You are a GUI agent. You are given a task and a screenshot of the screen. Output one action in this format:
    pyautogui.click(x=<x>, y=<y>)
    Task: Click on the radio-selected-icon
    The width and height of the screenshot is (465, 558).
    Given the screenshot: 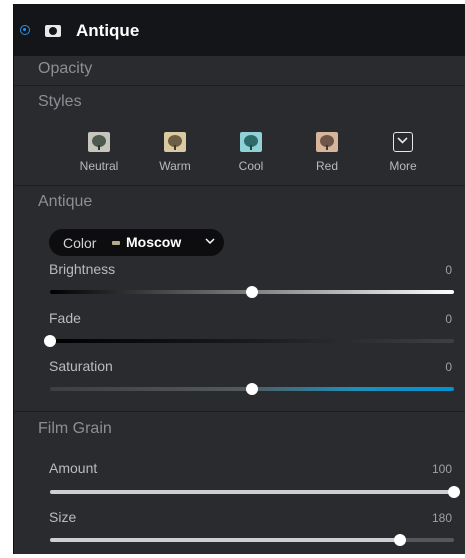 What is the action you would take?
    pyautogui.click(x=25, y=30)
    